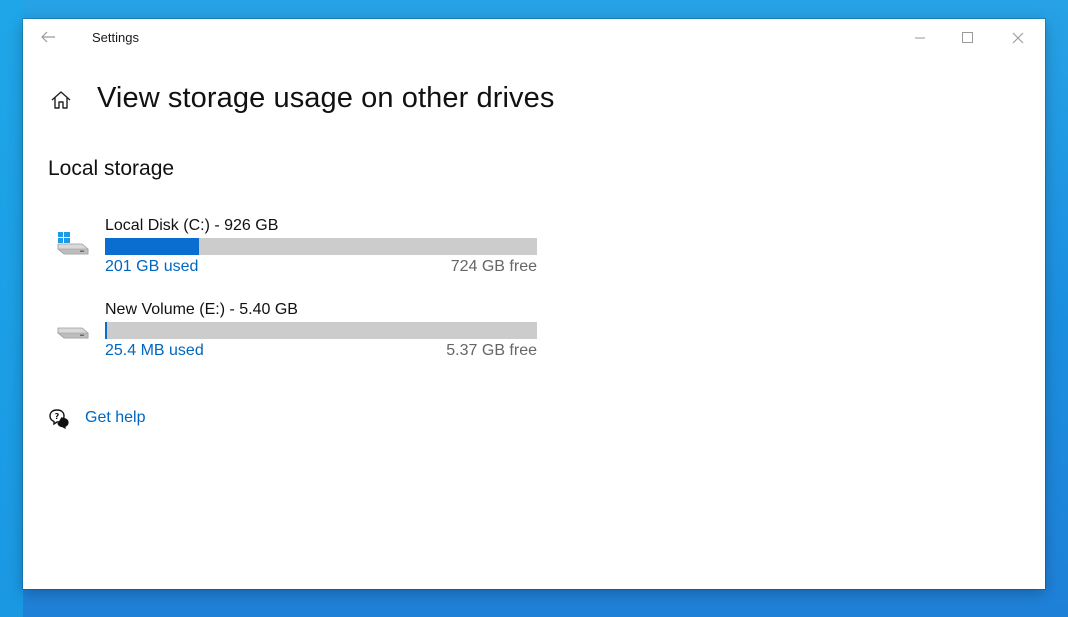 This screenshot has width=1068, height=617. I want to click on back-button, so click(48, 37).